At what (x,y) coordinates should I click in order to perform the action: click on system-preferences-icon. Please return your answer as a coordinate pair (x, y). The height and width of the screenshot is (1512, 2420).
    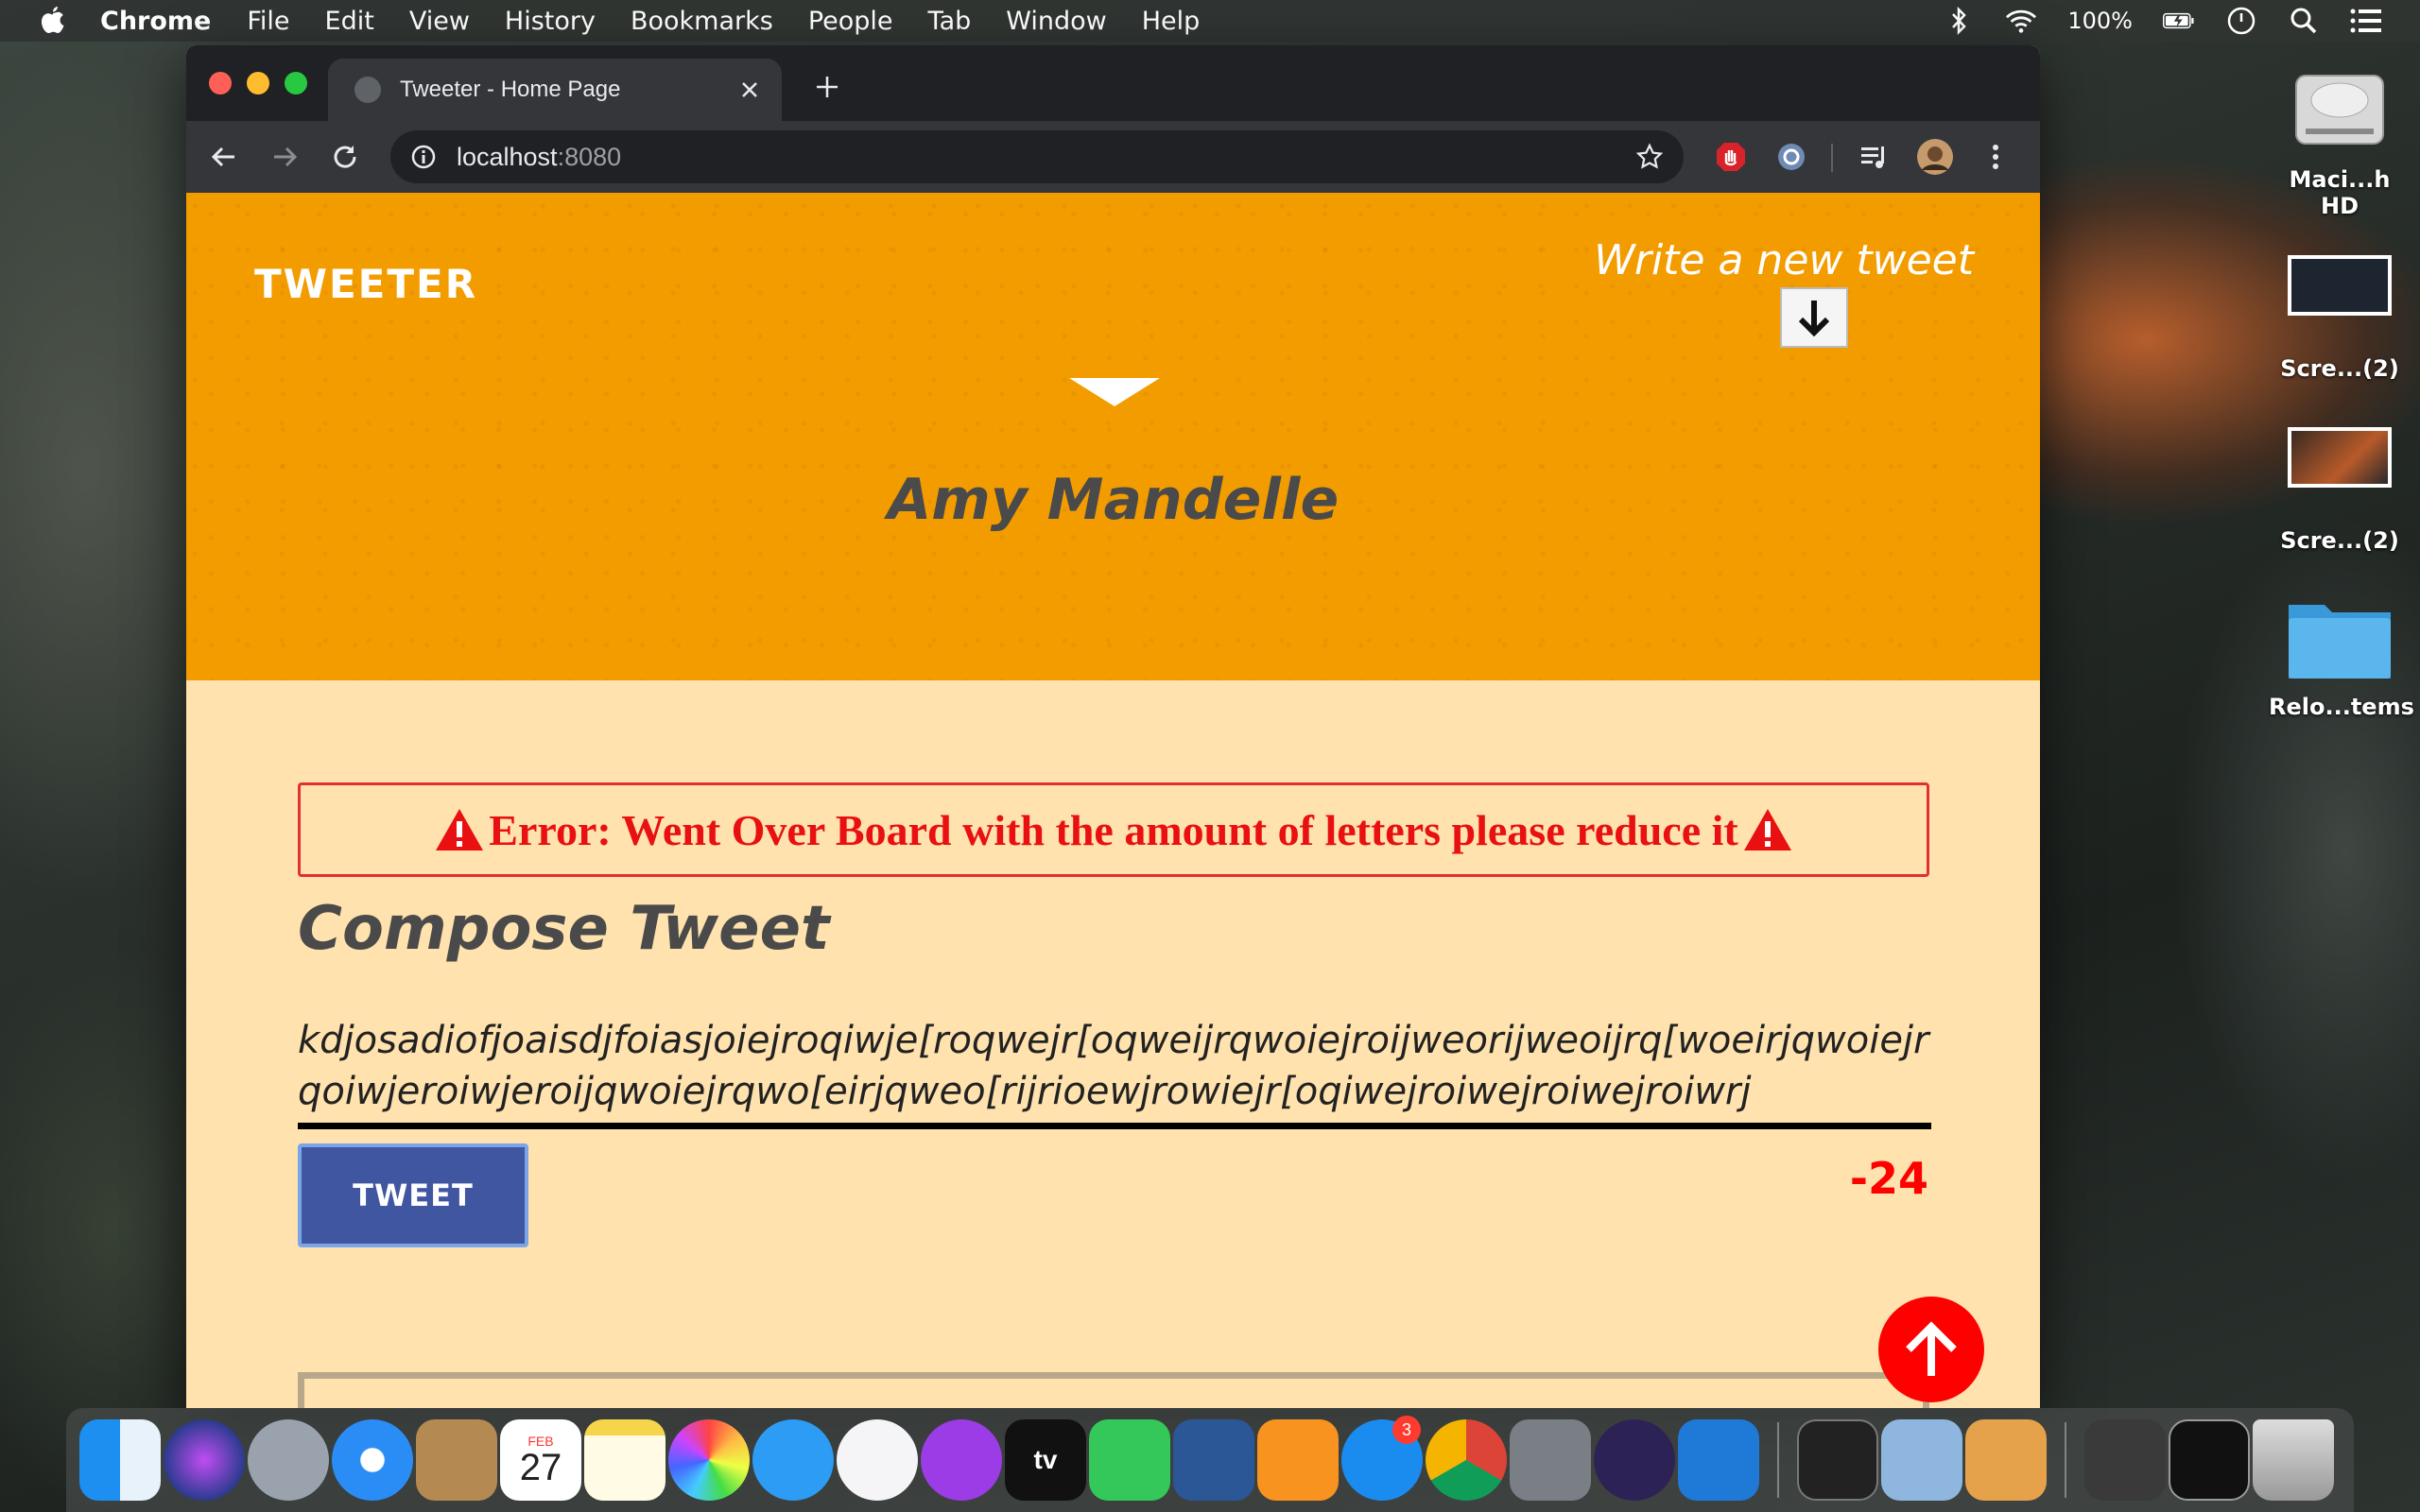
    Looking at the image, I should click on (1551, 1460).